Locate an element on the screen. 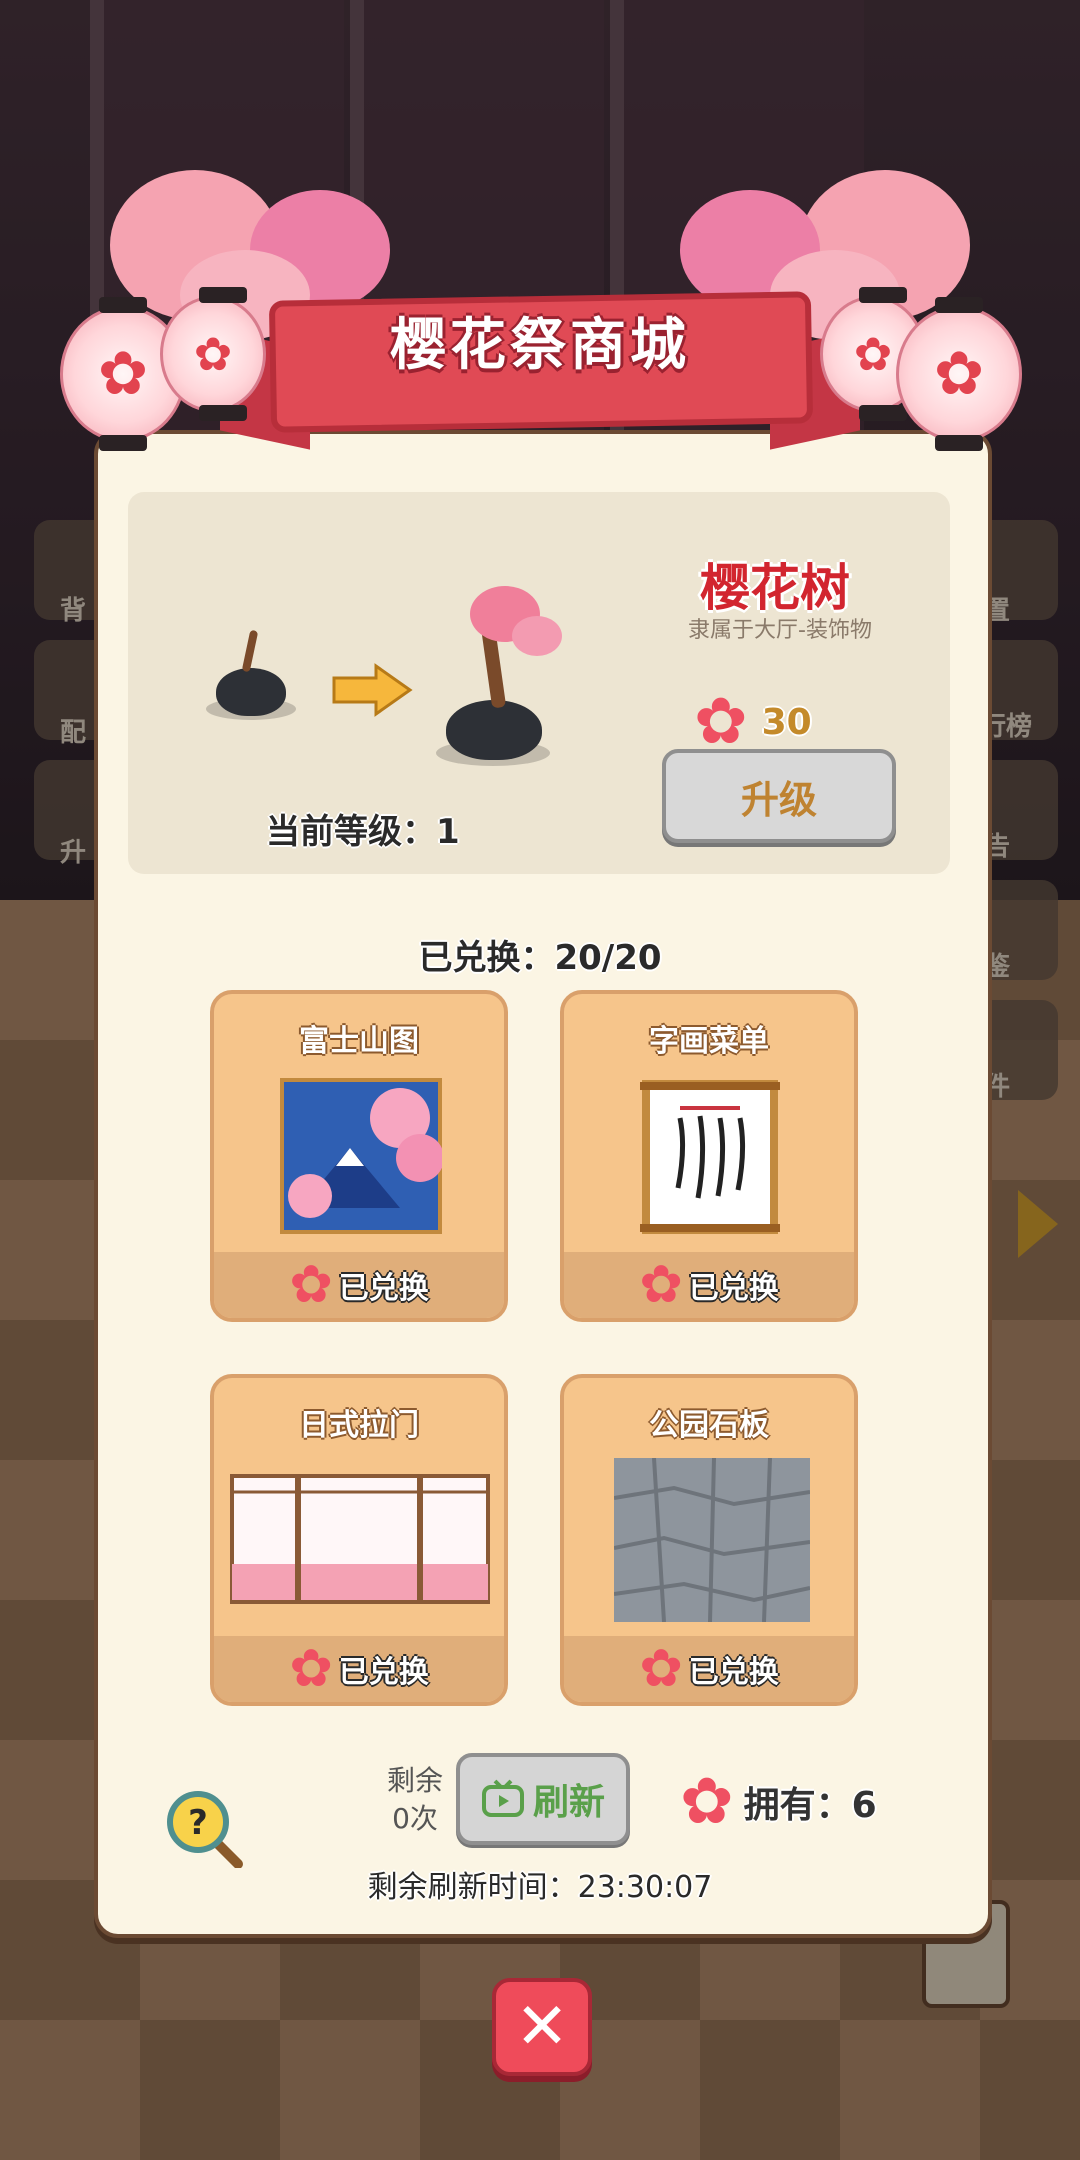 The width and height of the screenshot is (1080, 2160). card-title: 日式拉门 is located at coordinates (359, 1425).